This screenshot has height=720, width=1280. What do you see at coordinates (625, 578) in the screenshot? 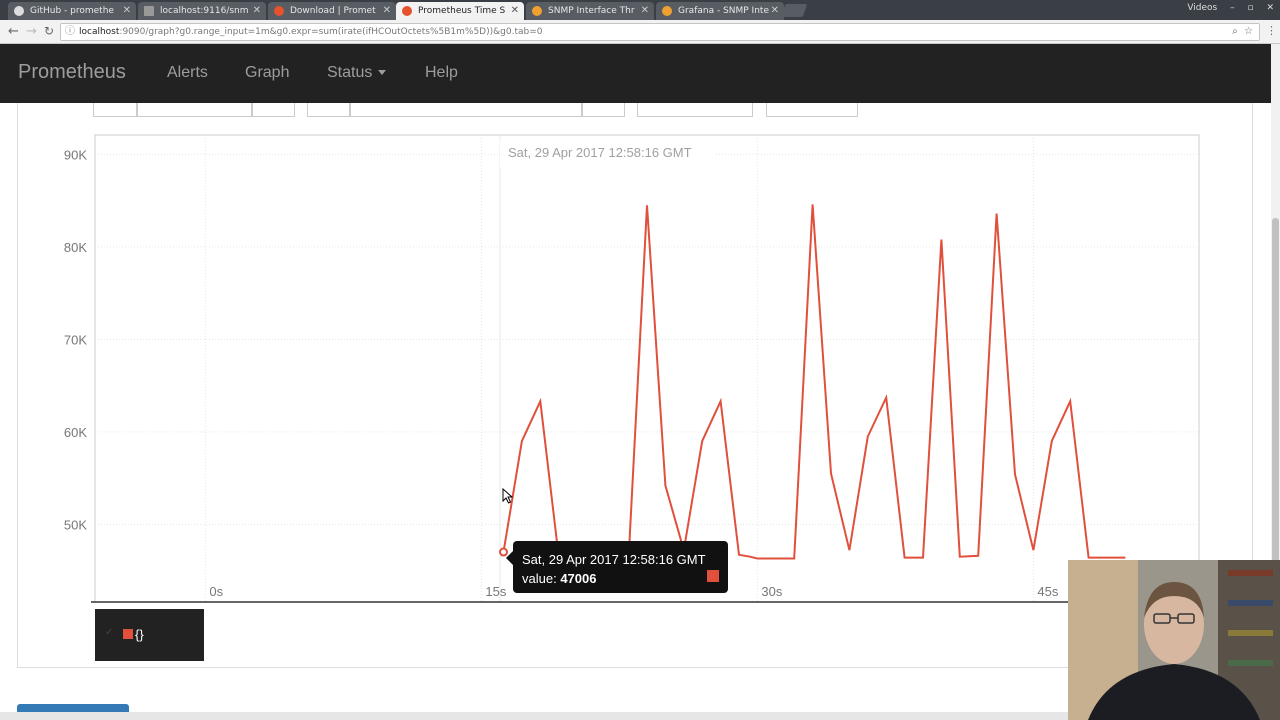
I see `tooltip-value-row: value: 47006` at bounding box center [625, 578].